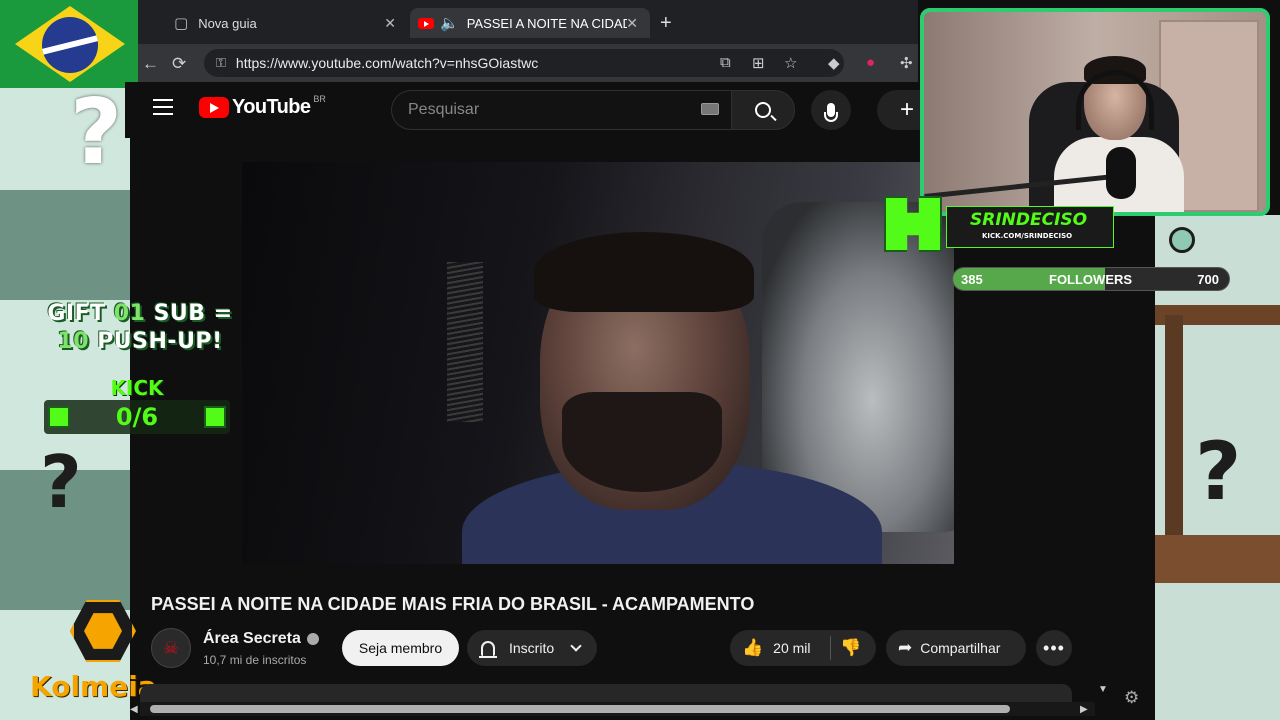  What do you see at coordinates (255, 660) in the screenshot?
I see `subscriber-count: 10,7 mi de inscritos` at bounding box center [255, 660].